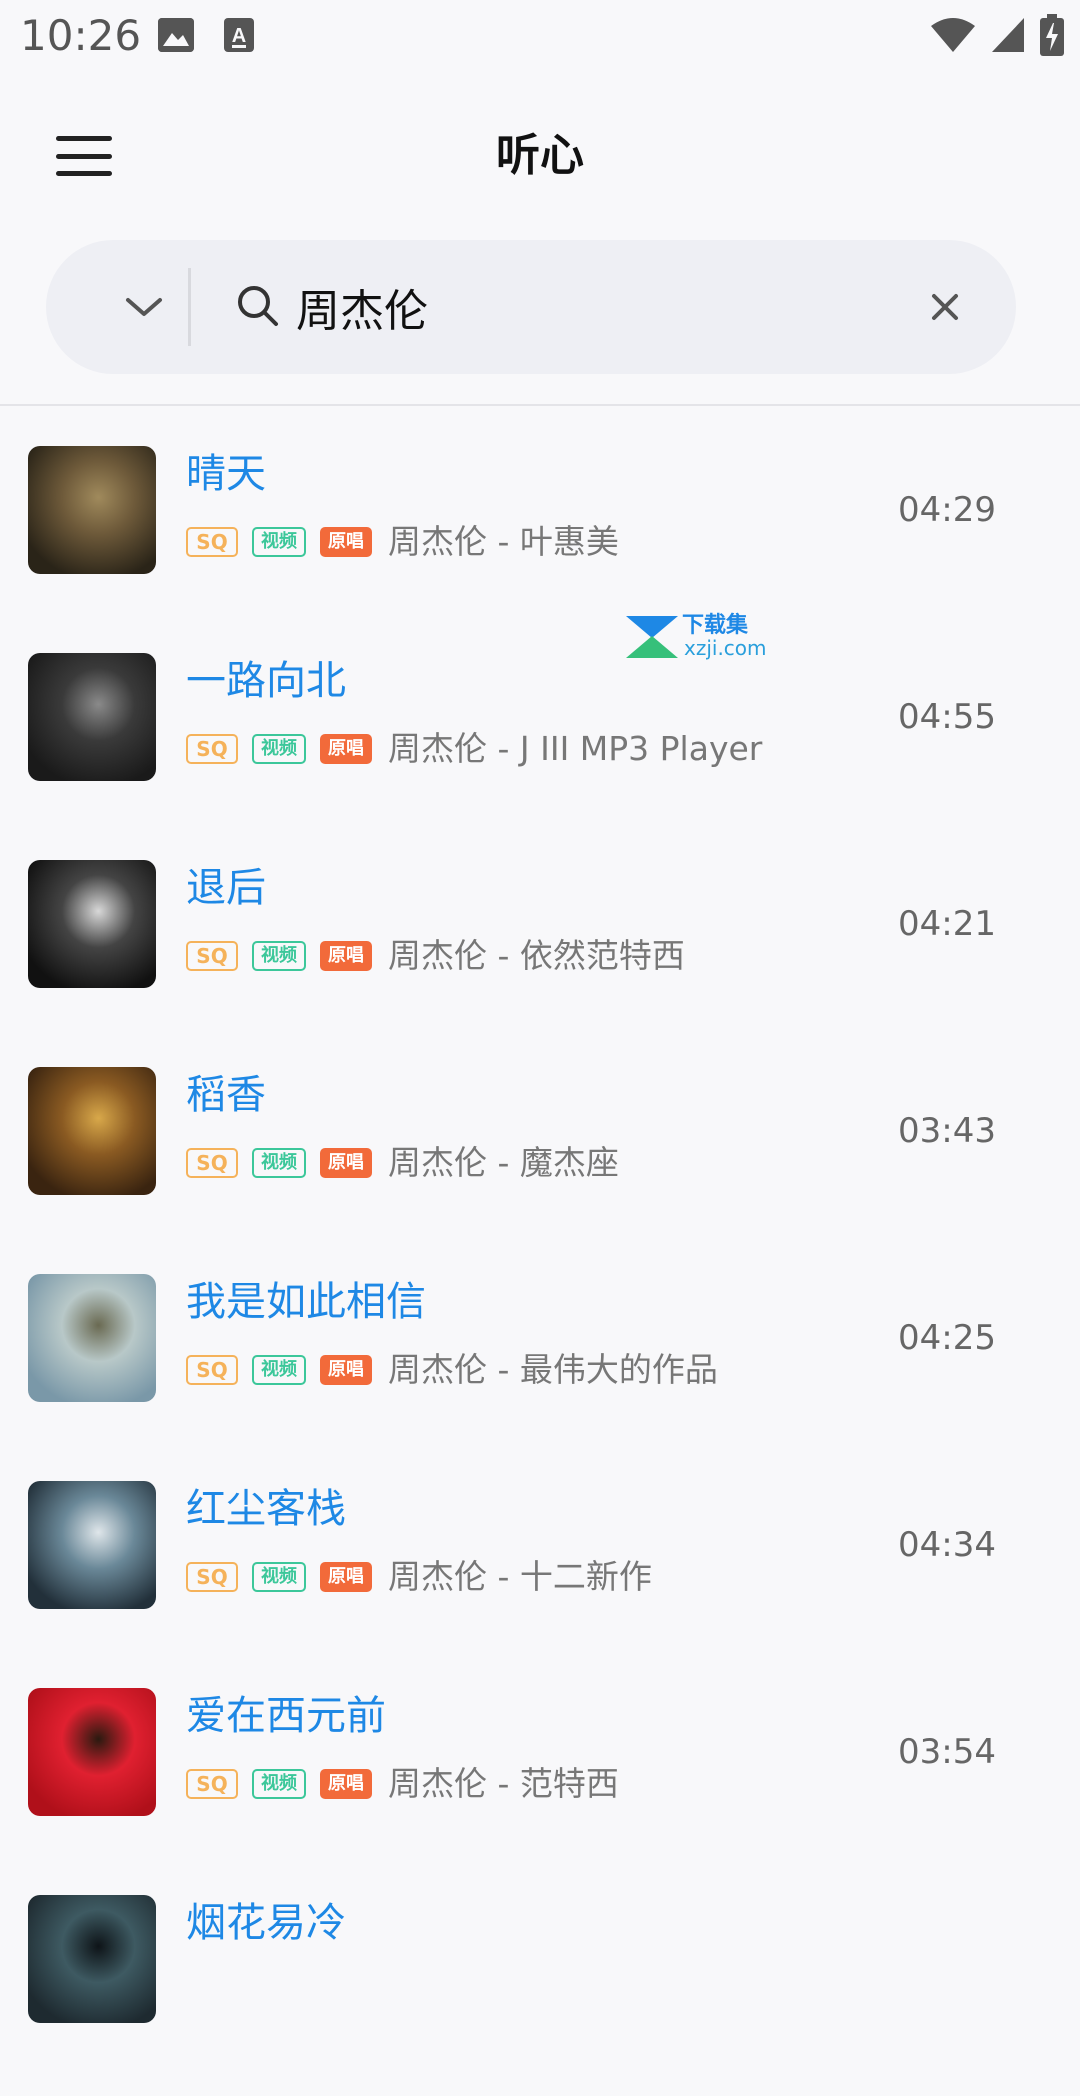 The width and height of the screenshot is (1080, 2096). I want to click on system-icons, so click(997, 35).